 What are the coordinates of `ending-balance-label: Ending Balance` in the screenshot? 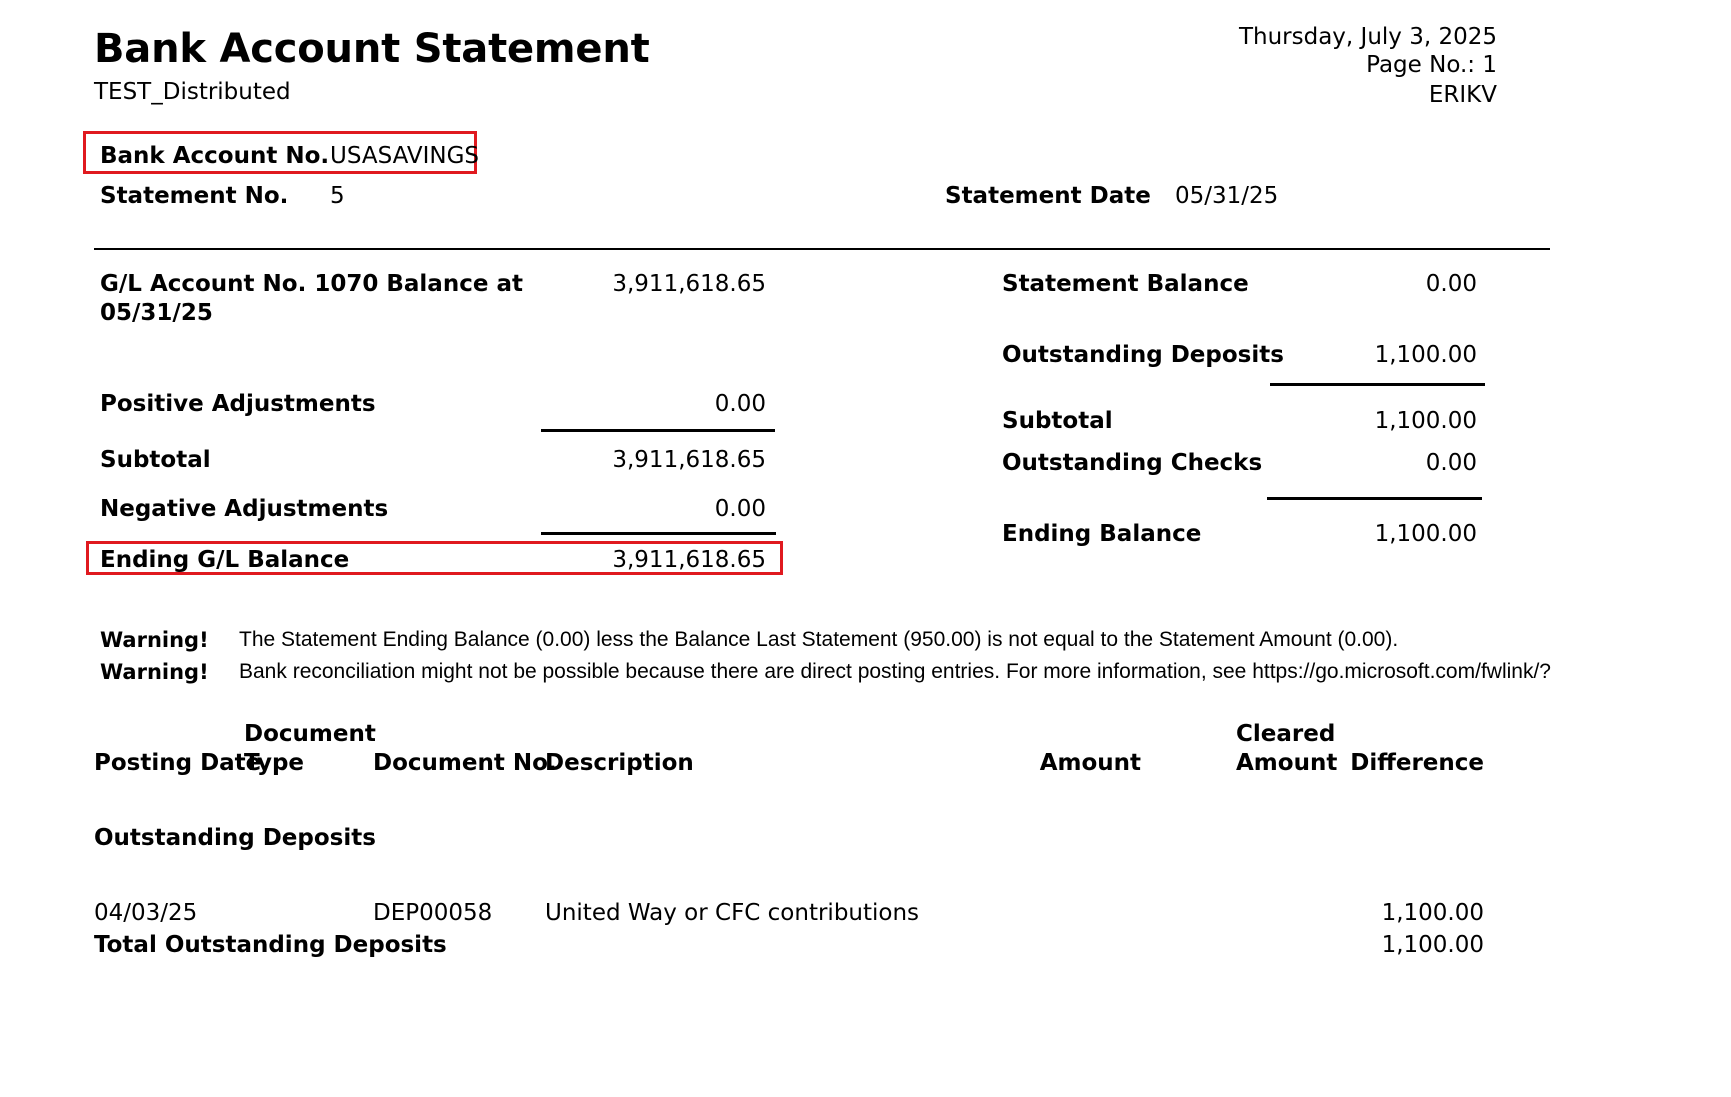 It's located at (1102, 534).